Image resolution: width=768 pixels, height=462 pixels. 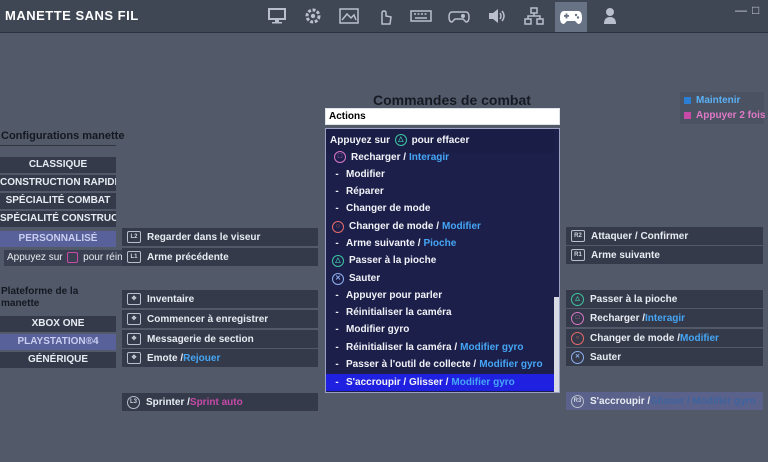 What do you see at coordinates (718, 100) in the screenshot?
I see `legend-hold-label: Maintenir` at bounding box center [718, 100].